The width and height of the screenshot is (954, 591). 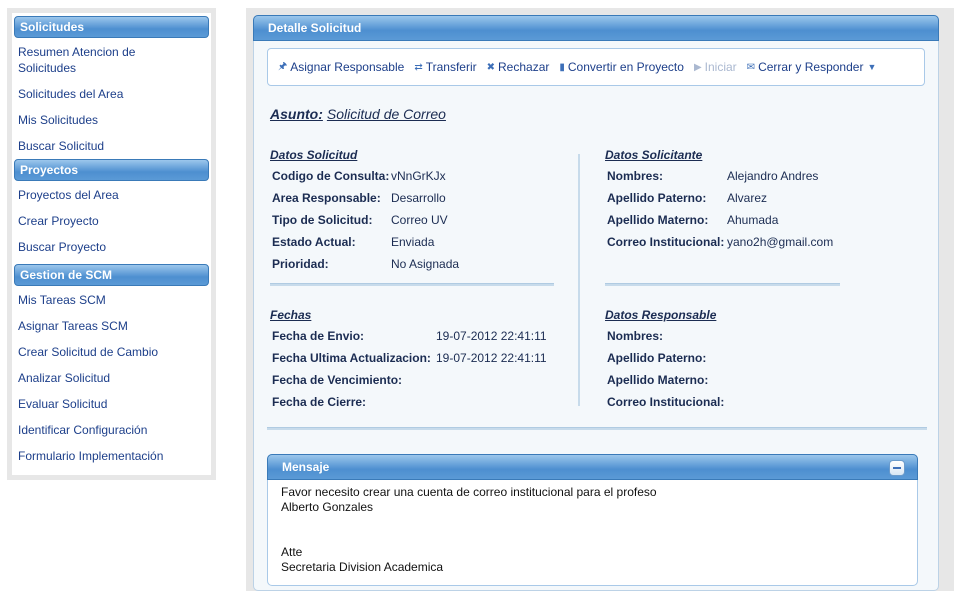 What do you see at coordinates (111, 378) in the screenshot?
I see `sidebar-item-analizar-solicitud: Analizar Solicitud` at bounding box center [111, 378].